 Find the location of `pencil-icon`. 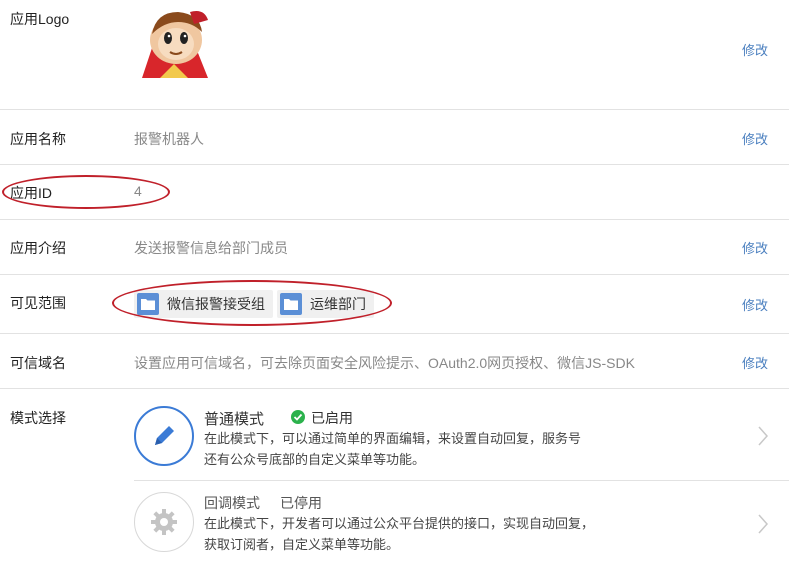

pencil-icon is located at coordinates (164, 435).